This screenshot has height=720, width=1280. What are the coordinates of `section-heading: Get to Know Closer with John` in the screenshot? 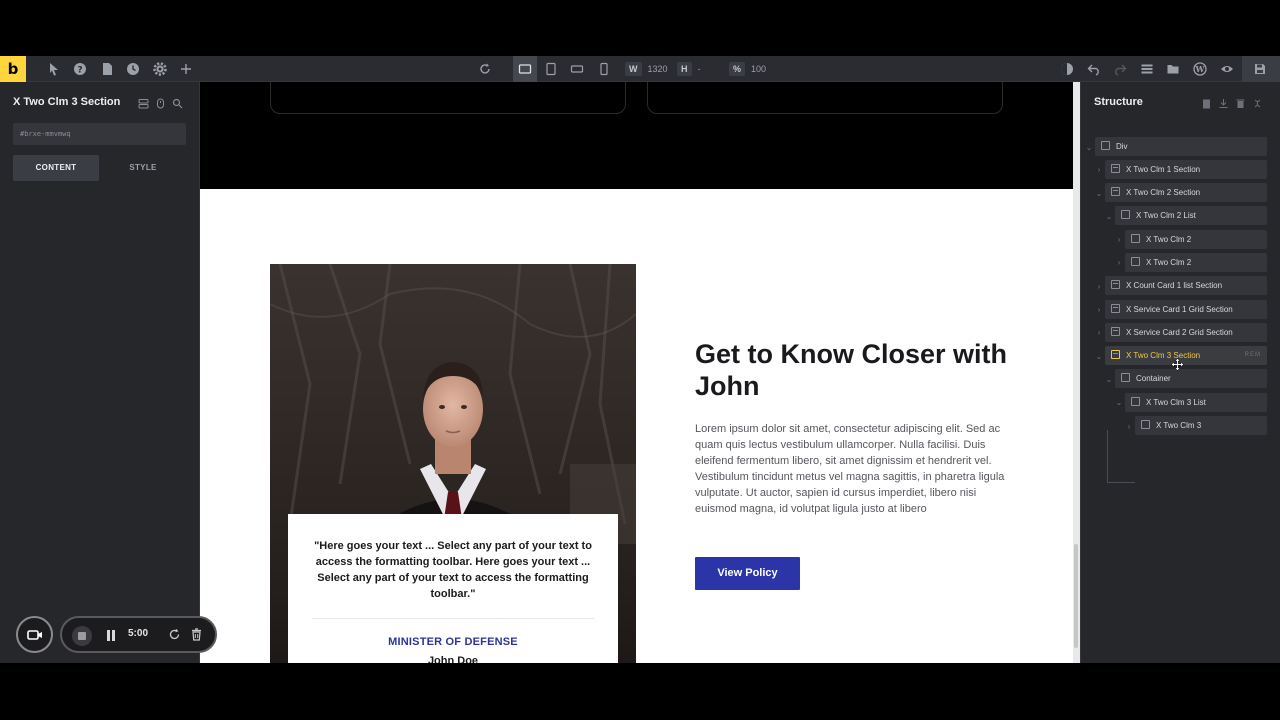 It's located at (855, 370).